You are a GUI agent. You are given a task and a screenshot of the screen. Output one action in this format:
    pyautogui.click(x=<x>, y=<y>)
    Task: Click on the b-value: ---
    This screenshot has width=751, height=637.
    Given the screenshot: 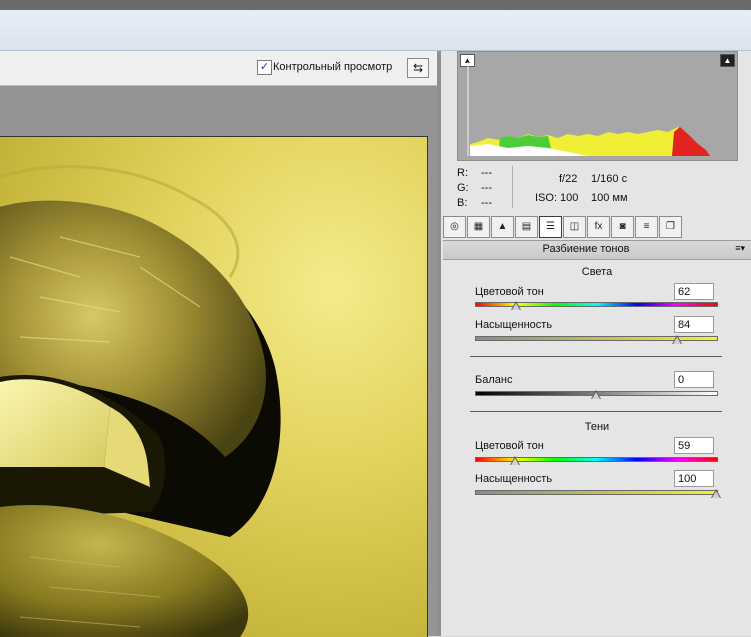 What is the action you would take?
    pyautogui.click(x=486, y=203)
    